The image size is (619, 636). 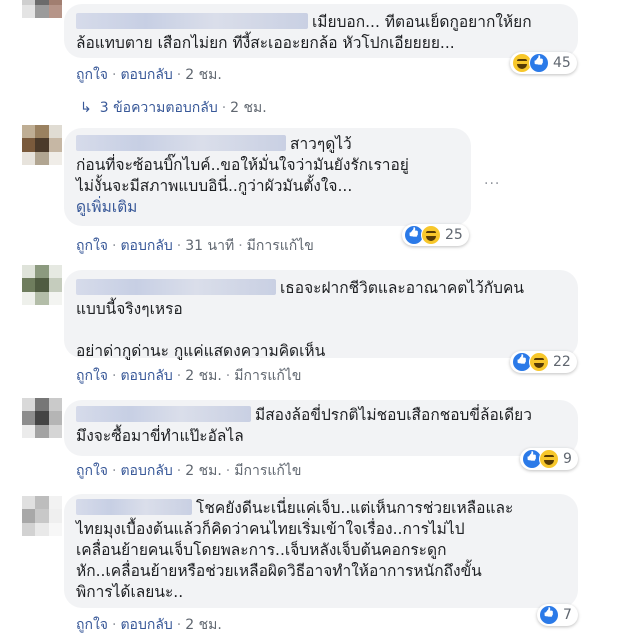 What do you see at coordinates (492, 184) in the screenshot?
I see `more-options-icon: ···` at bounding box center [492, 184].